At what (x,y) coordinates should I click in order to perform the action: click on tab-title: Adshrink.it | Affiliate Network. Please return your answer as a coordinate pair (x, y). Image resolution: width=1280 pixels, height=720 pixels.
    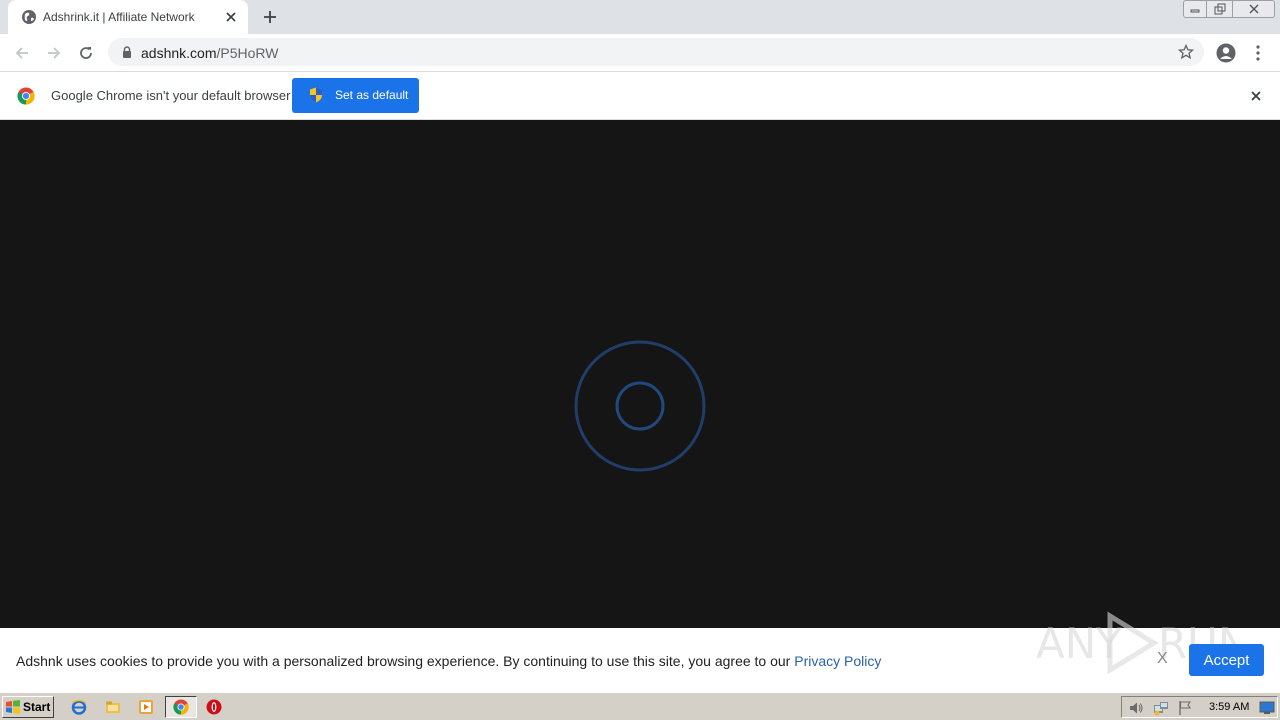
    Looking at the image, I should click on (119, 17).